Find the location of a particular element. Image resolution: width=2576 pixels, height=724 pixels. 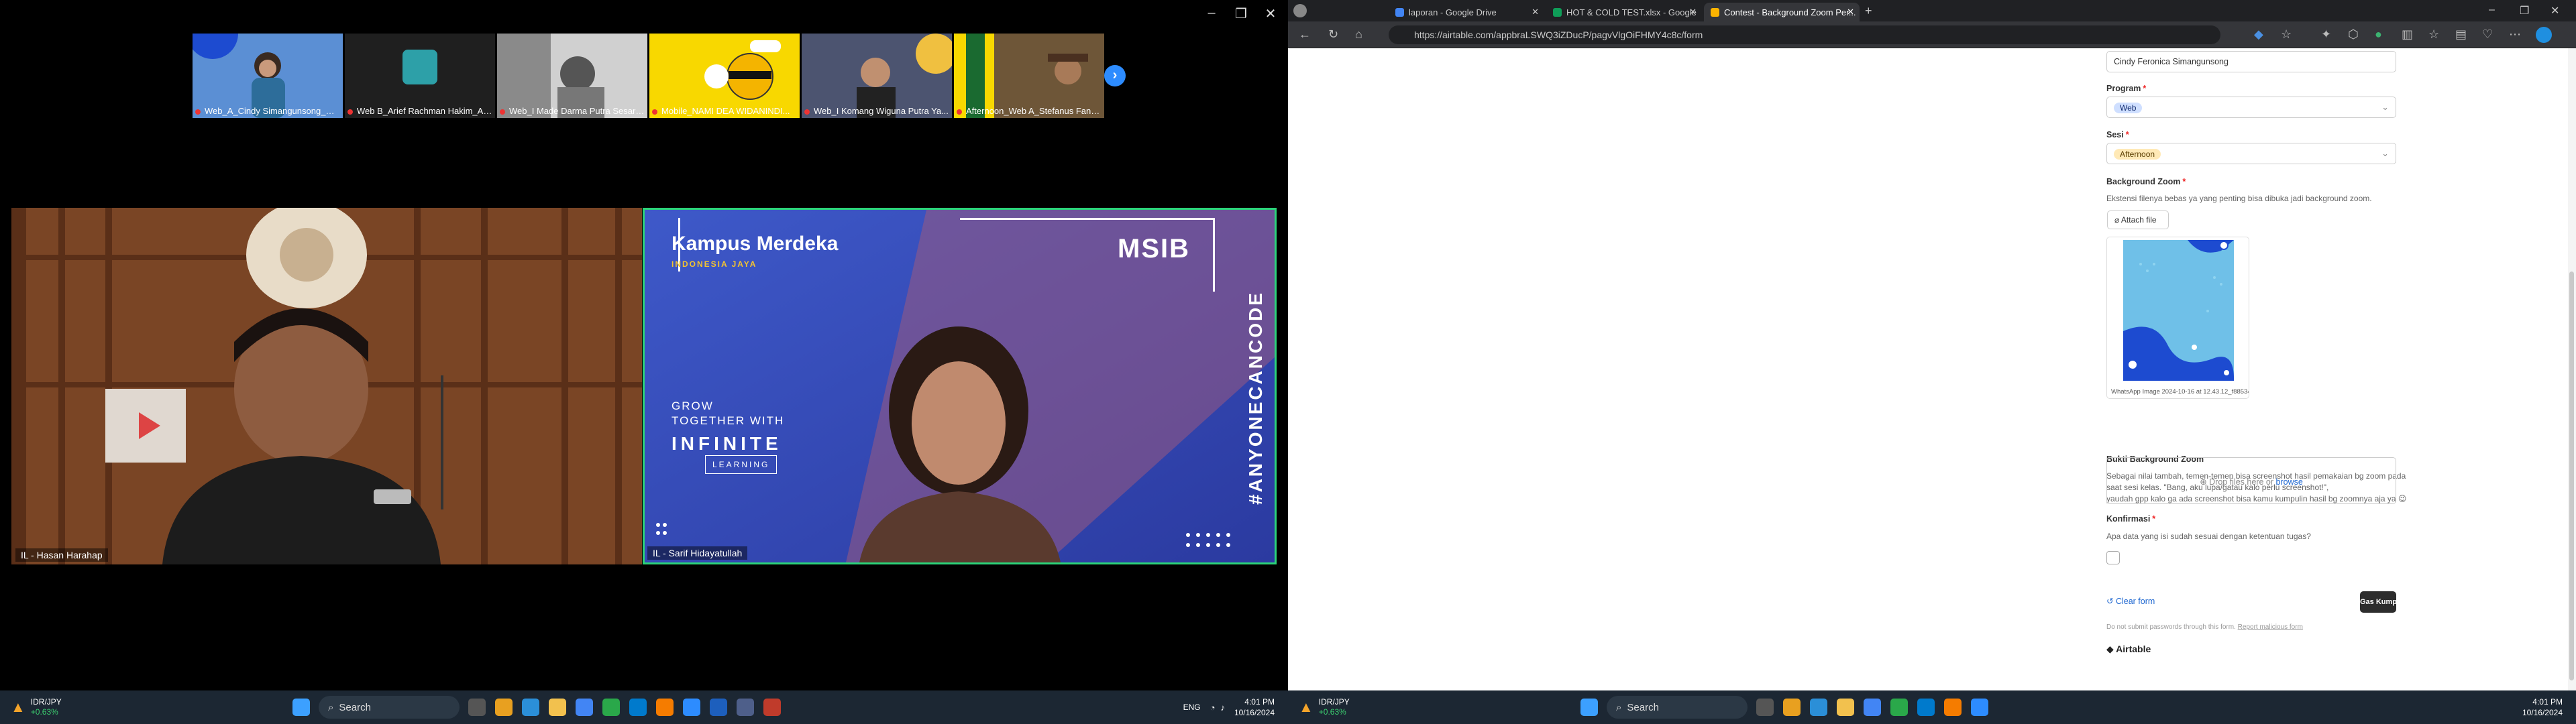

paperclip-icon: ⌀ is located at coordinates (2117, 220).